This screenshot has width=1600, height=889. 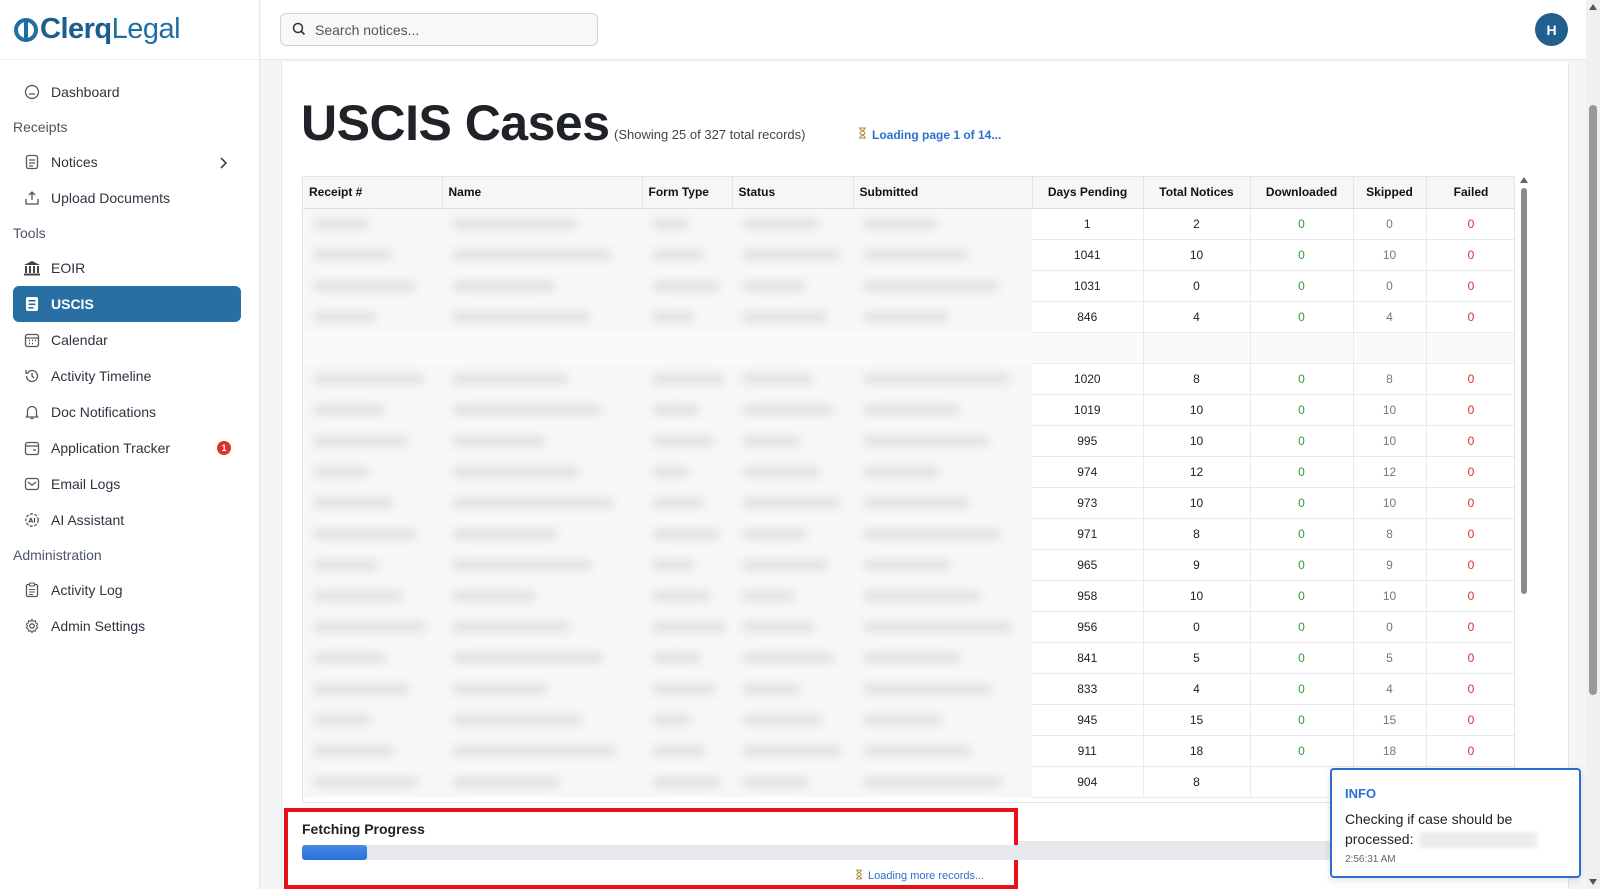 What do you see at coordinates (127, 92) in the screenshot?
I see `sidebar-item-dashboard: Dashboard` at bounding box center [127, 92].